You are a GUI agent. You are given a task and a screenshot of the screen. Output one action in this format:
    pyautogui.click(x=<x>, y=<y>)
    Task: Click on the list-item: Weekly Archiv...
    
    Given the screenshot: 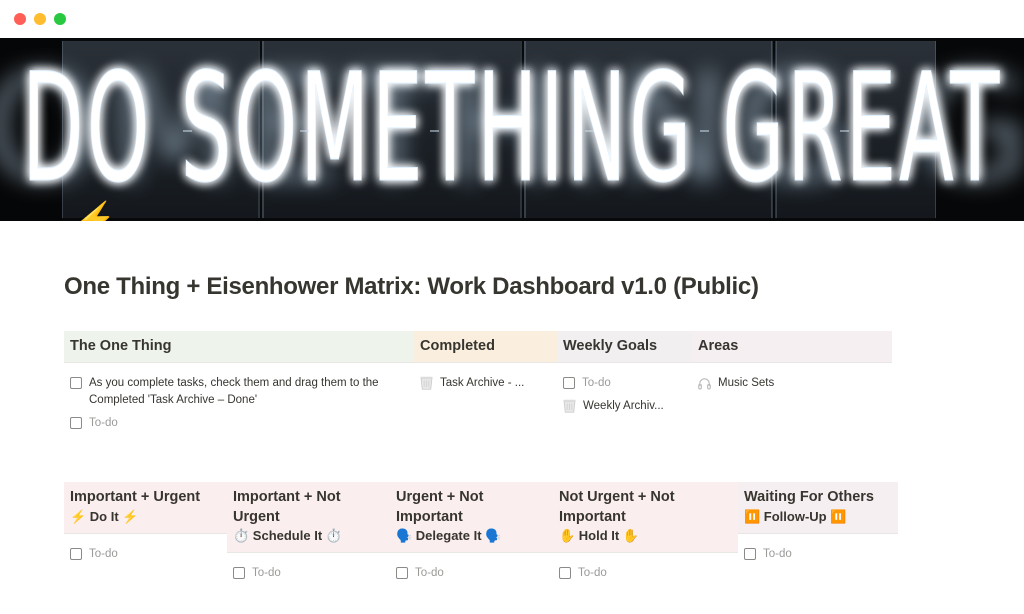 What is the action you would take?
    pyautogui.click(x=624, y=406)
    